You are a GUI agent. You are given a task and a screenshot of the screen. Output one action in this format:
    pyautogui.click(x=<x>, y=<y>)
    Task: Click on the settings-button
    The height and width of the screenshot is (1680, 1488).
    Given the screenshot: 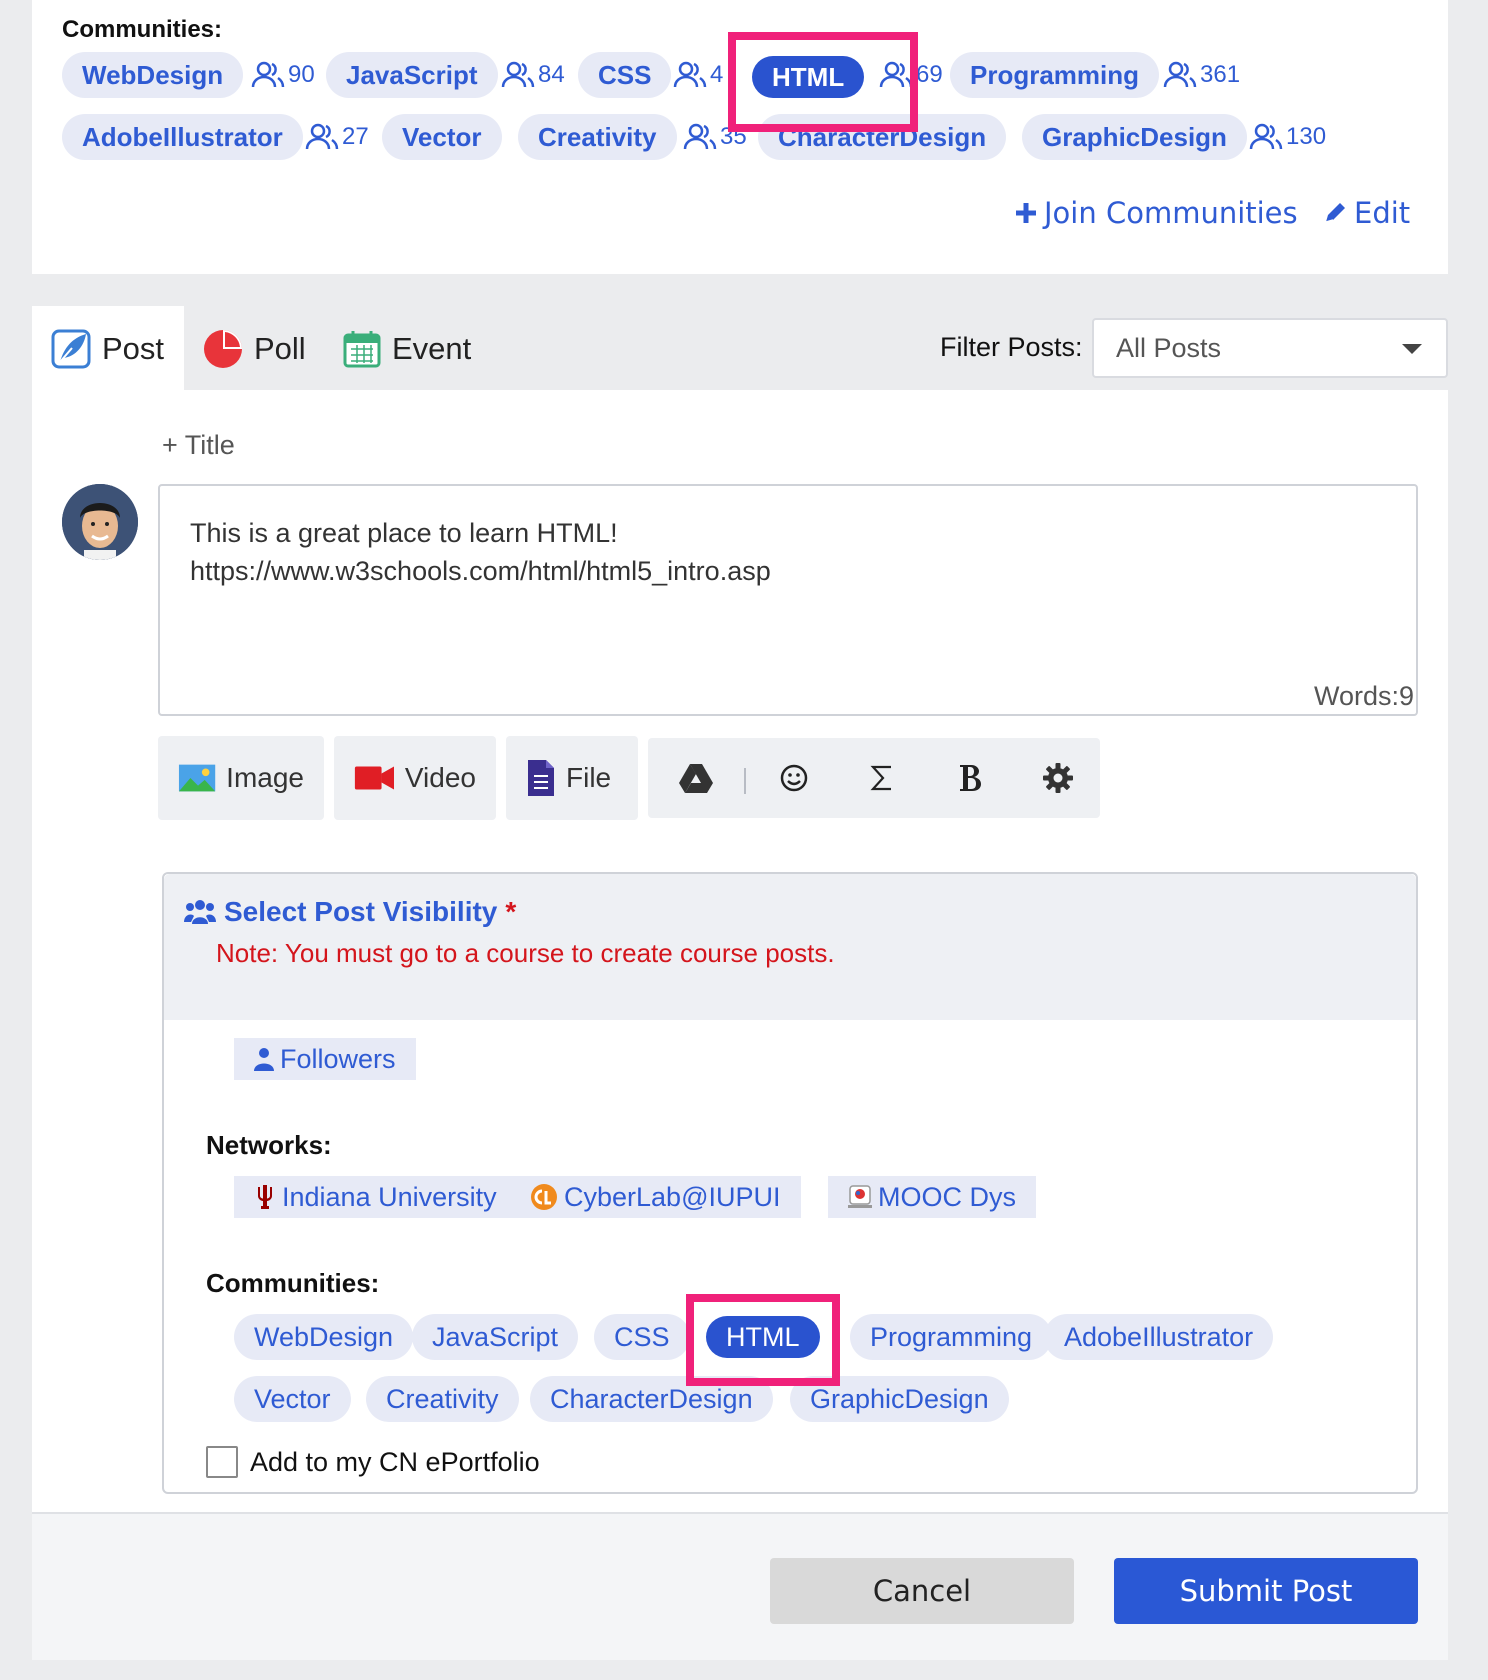 What is the action you would take?
    pyautogui.click(x=1058, y=778)
    